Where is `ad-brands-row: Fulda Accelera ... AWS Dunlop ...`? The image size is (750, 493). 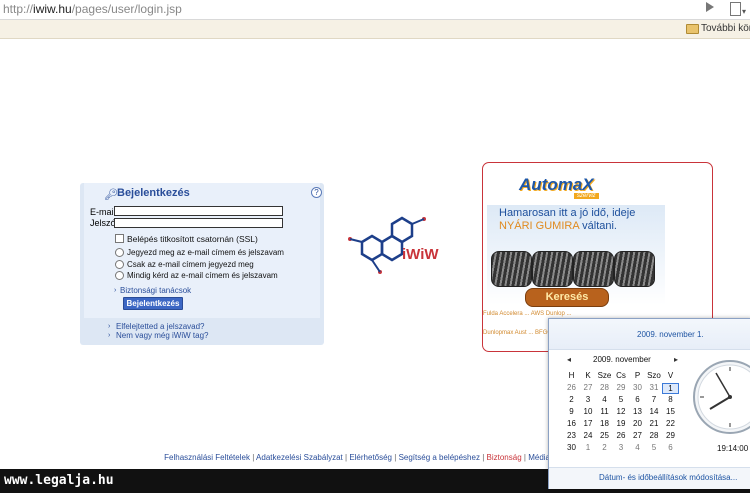 ad-brands-row: Fulda Accelera ... AWS Dunlop ... is located at coordinates (527, 314).